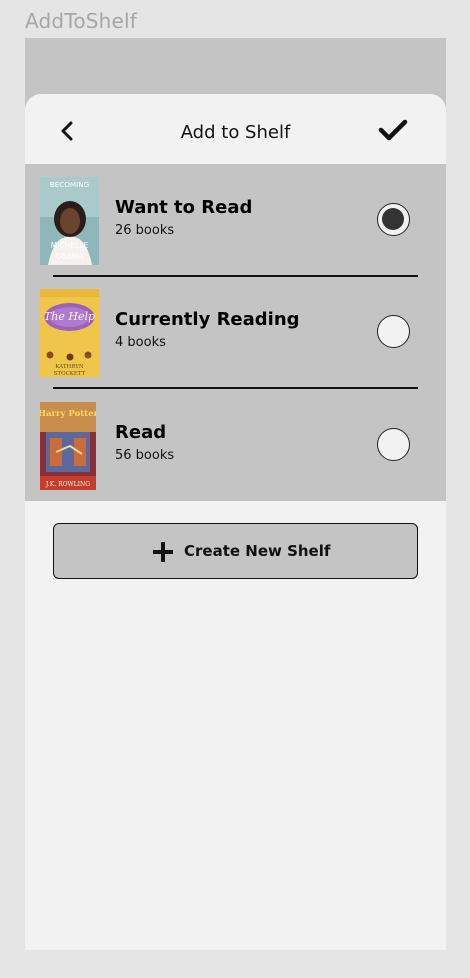 Image resolution: width=470 pixels, height=978 pixels. Describe the element at coordinates (235, 445) in the screenshot. I see `shelf-row-read: Harry Potter J.K. ROWLING Read 56 books` at that location.